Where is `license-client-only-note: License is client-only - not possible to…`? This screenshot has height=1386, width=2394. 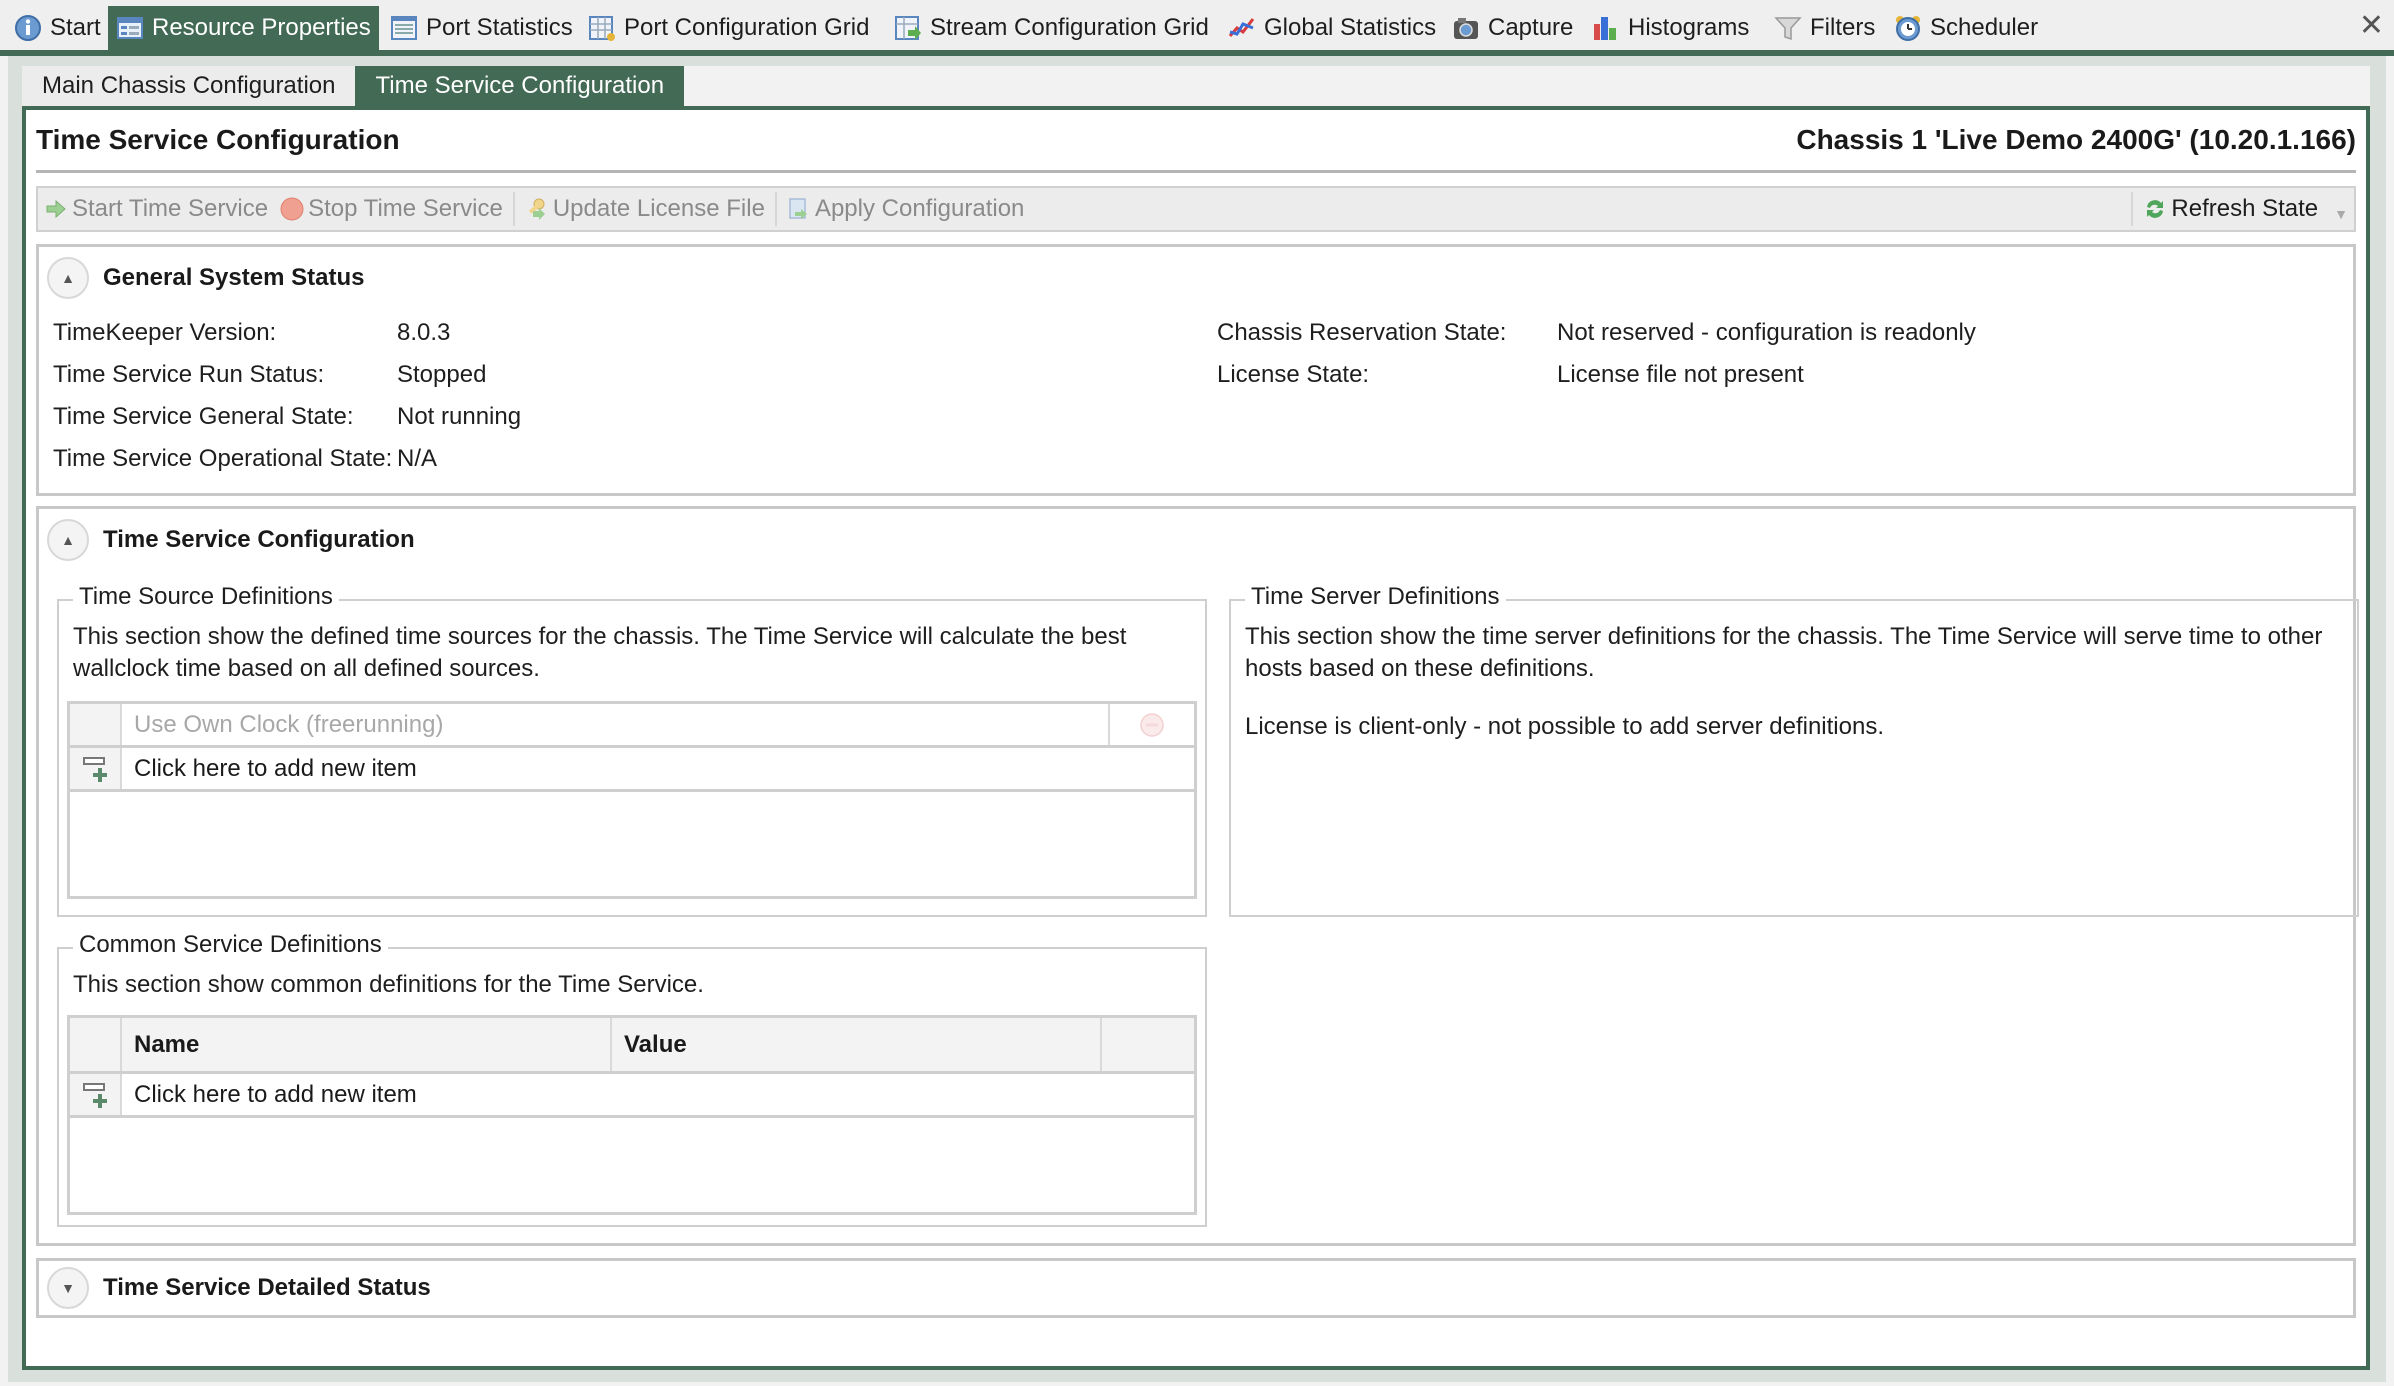 license-client-only-note: License is client-only - not possible to… is located at coordinates (1564, 726).